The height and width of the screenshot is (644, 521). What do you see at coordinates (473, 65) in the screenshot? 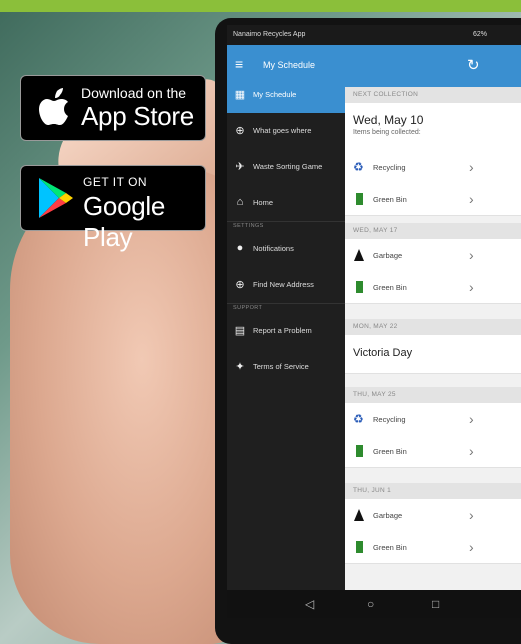
I see `refresh-icon: ↻` at bounding box center [473, 65].